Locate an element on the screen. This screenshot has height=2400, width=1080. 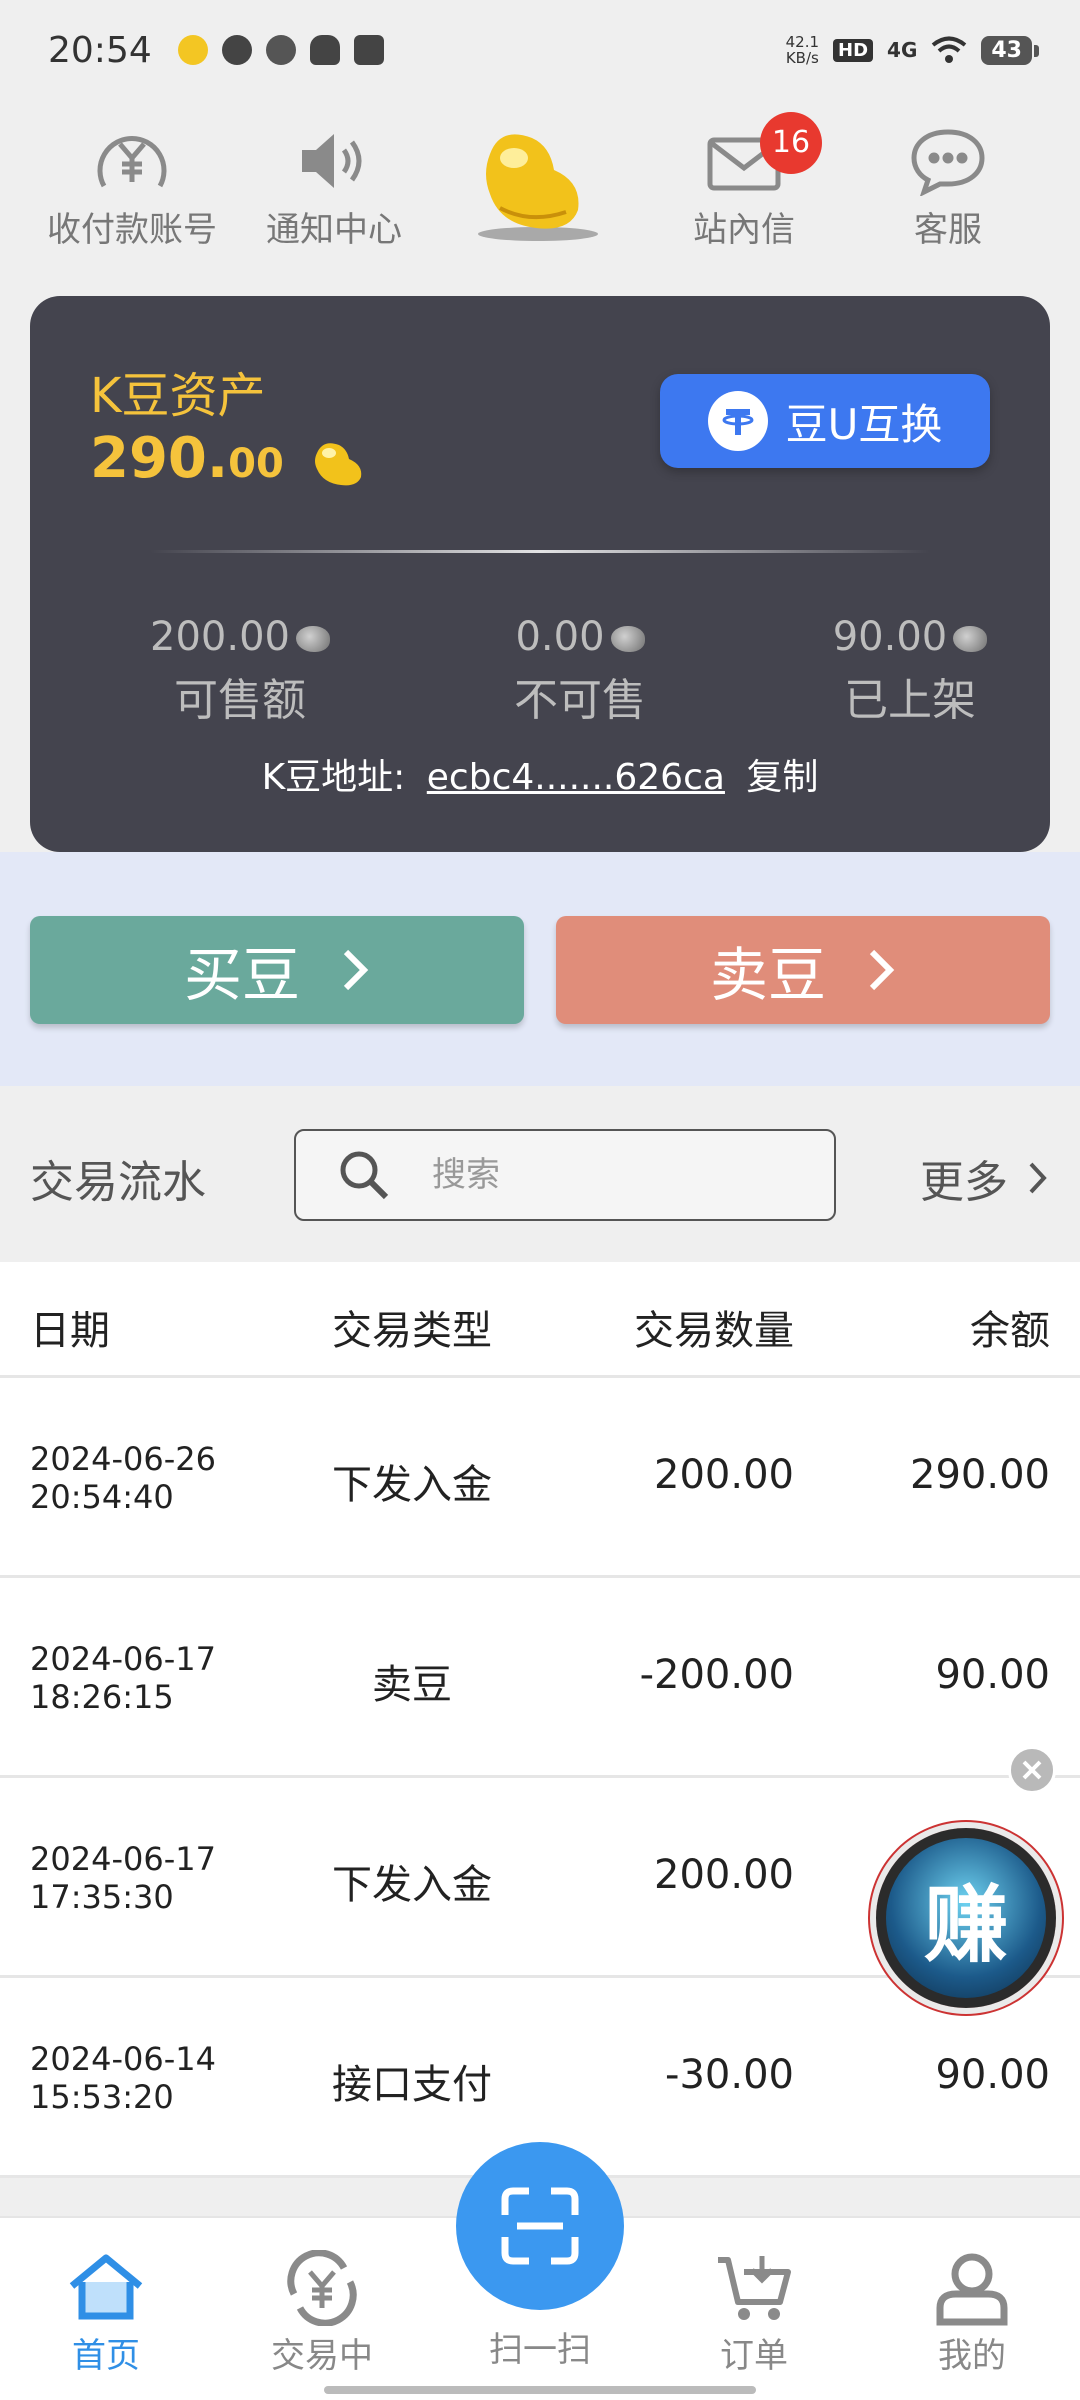
battery-indicator: 43 is located at coordinates (1010, 50).